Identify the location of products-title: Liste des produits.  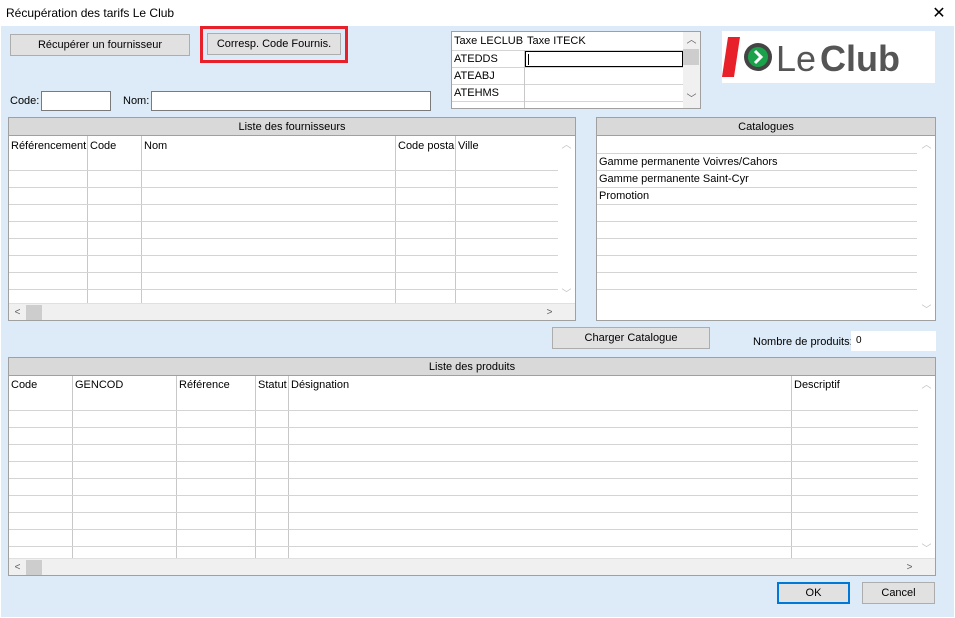
(472, 367).